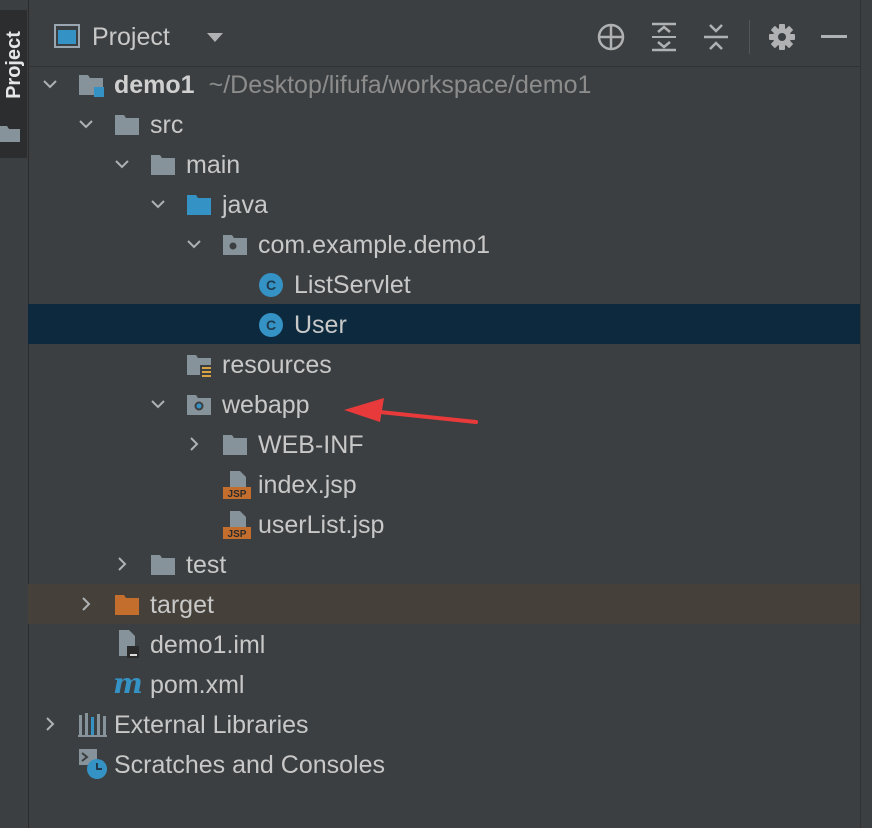 This screenshot has width=872, height=828. I want to click on tree-label-main: main, so click(213, 165).